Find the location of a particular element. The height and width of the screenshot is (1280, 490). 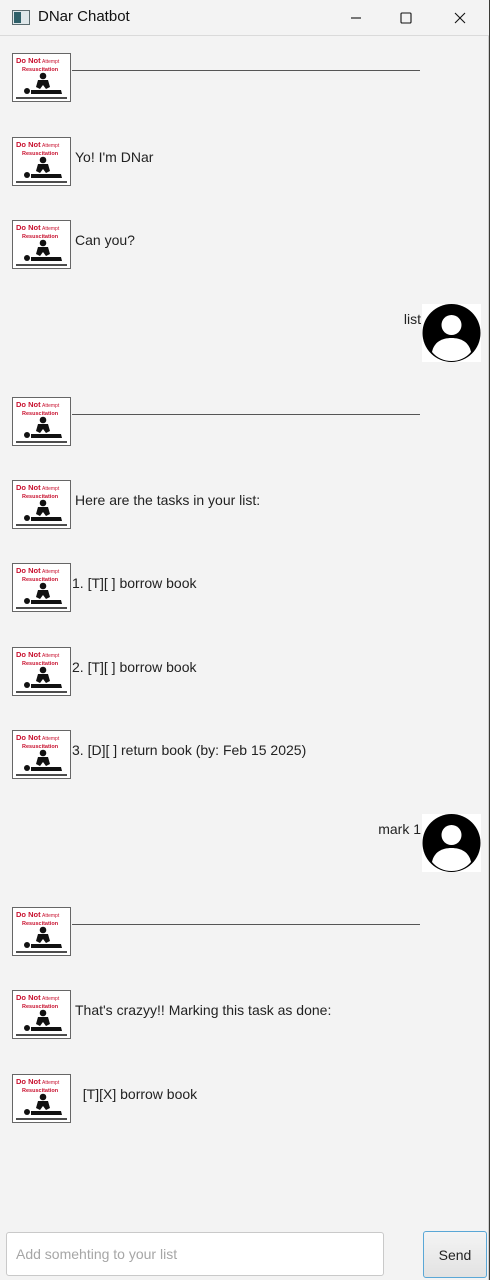

maximize-icon is located at coordinates (406, 18).